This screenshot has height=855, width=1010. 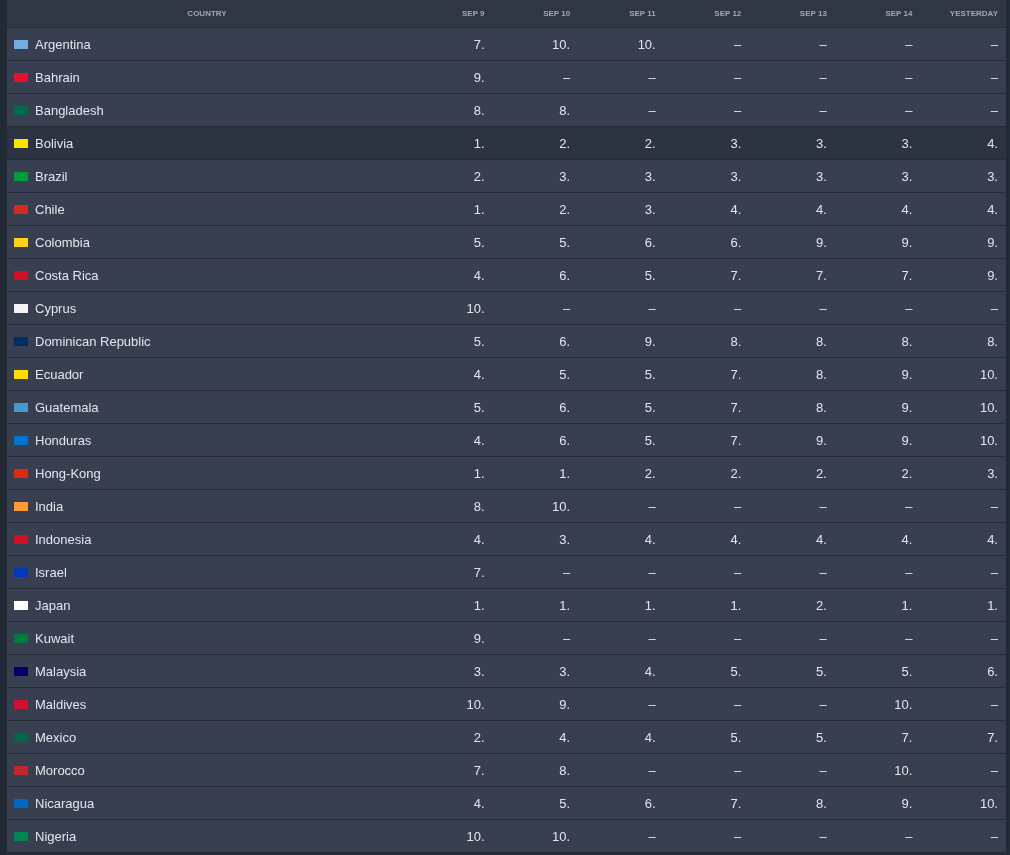 What do you see at coordinates (506, 671) in the screenshot?
I see `table-row: Malaysia 3. 3. 4. 5. 5. 5. 6.` at bounding box center [506, 671].